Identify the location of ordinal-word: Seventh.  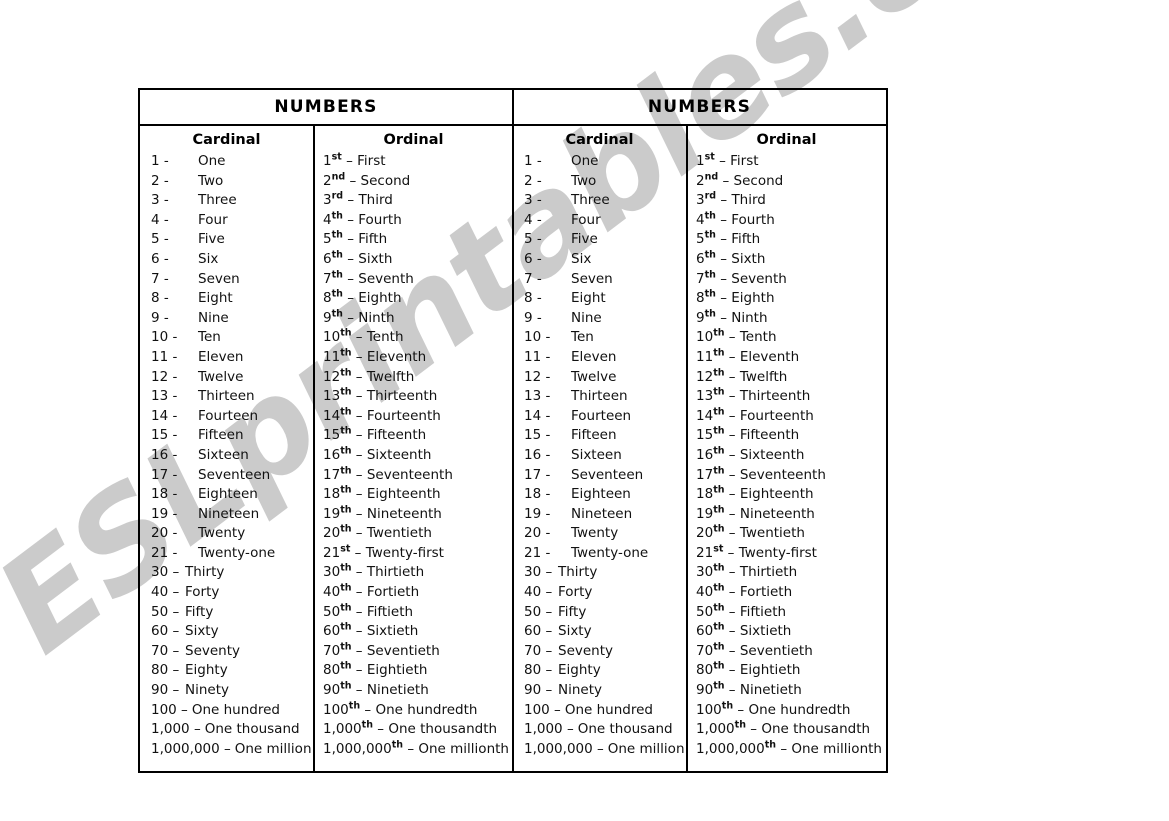
(759, 278).